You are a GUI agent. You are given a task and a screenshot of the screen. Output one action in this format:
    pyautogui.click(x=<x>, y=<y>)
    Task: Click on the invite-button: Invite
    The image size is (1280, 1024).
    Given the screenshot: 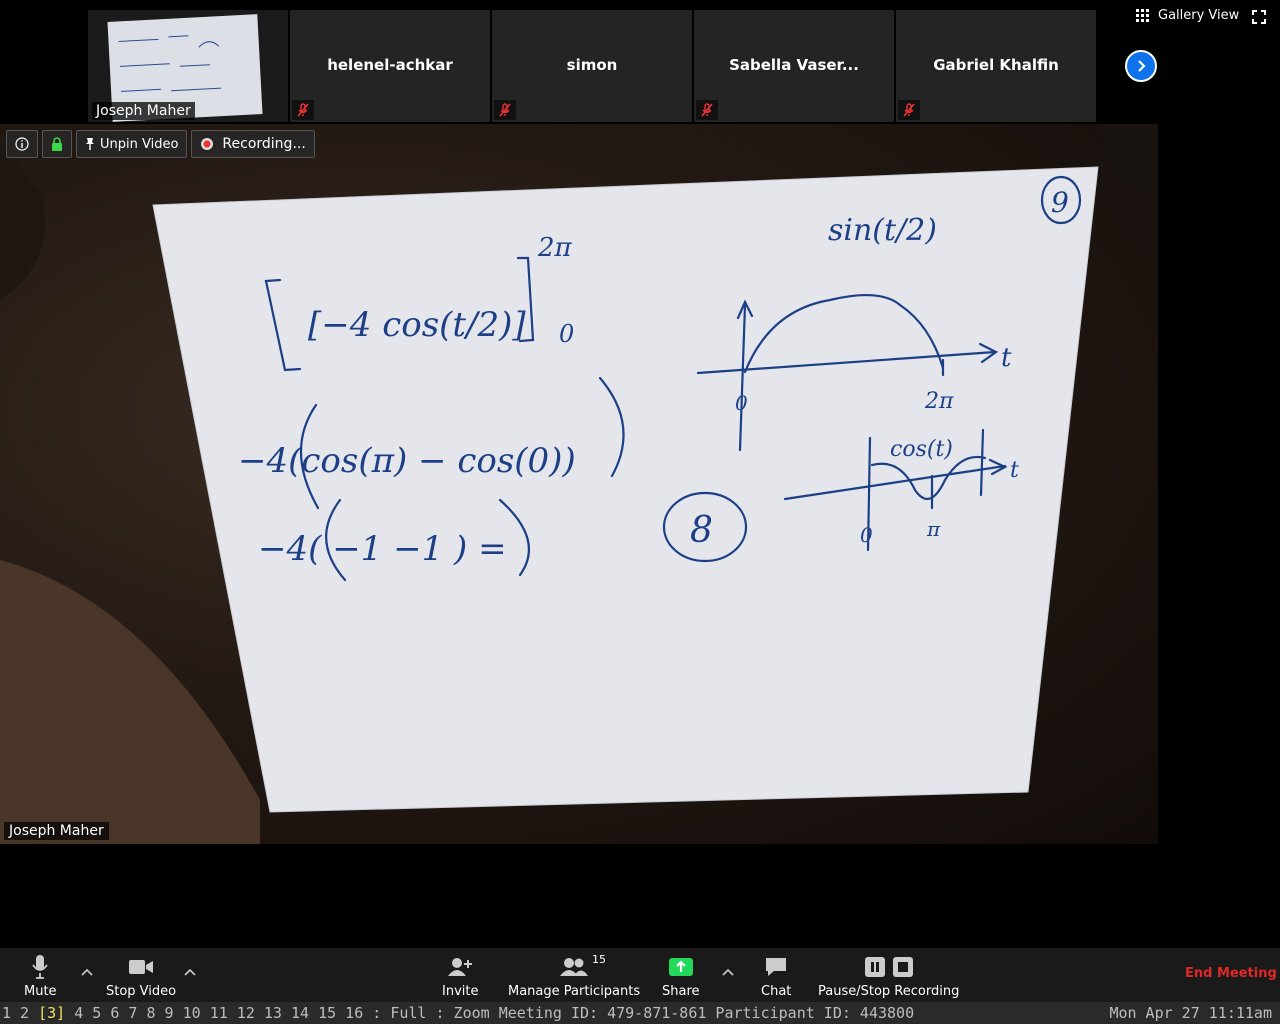 What is the action you would take?
    pyautogui.click(x=460, y=975)
    